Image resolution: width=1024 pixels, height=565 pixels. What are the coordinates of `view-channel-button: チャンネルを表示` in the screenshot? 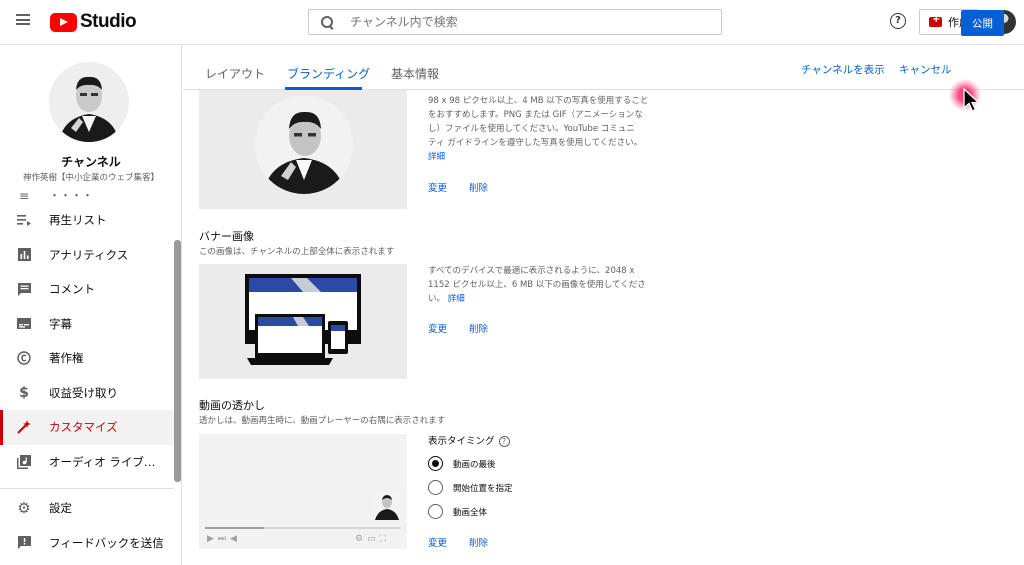 It's located at (843, 69).